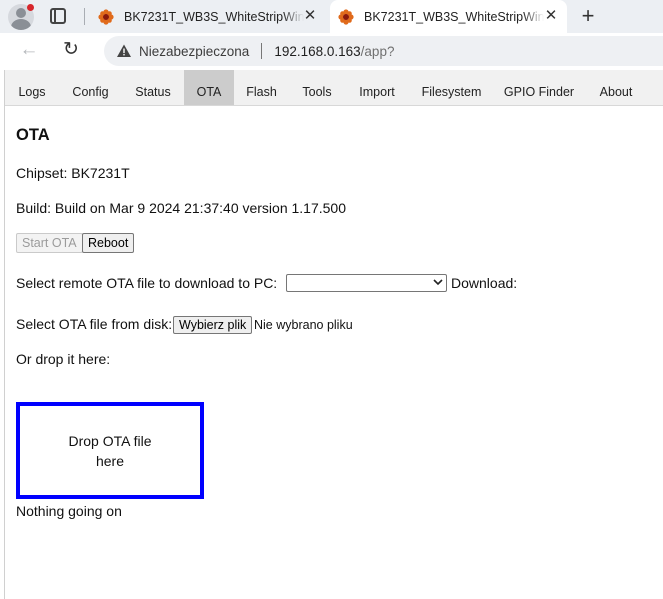 The height and width of the screenshot is (599, 663). I want to click on chipset-text: Chipset: BK7231T, so click(73, 173).